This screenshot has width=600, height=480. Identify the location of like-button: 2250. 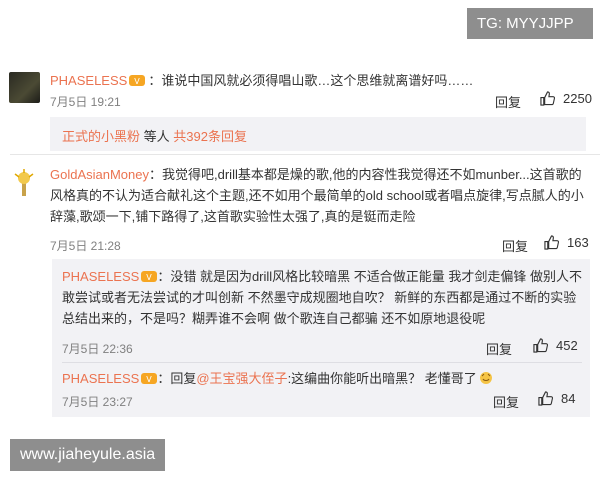
(566, 98).